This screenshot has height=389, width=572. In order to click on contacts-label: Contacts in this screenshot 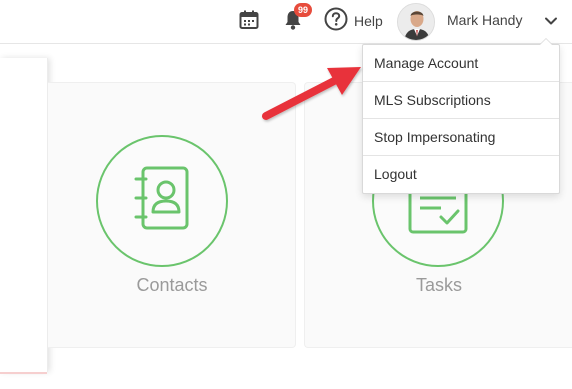, I will do `click(172, 285)`.